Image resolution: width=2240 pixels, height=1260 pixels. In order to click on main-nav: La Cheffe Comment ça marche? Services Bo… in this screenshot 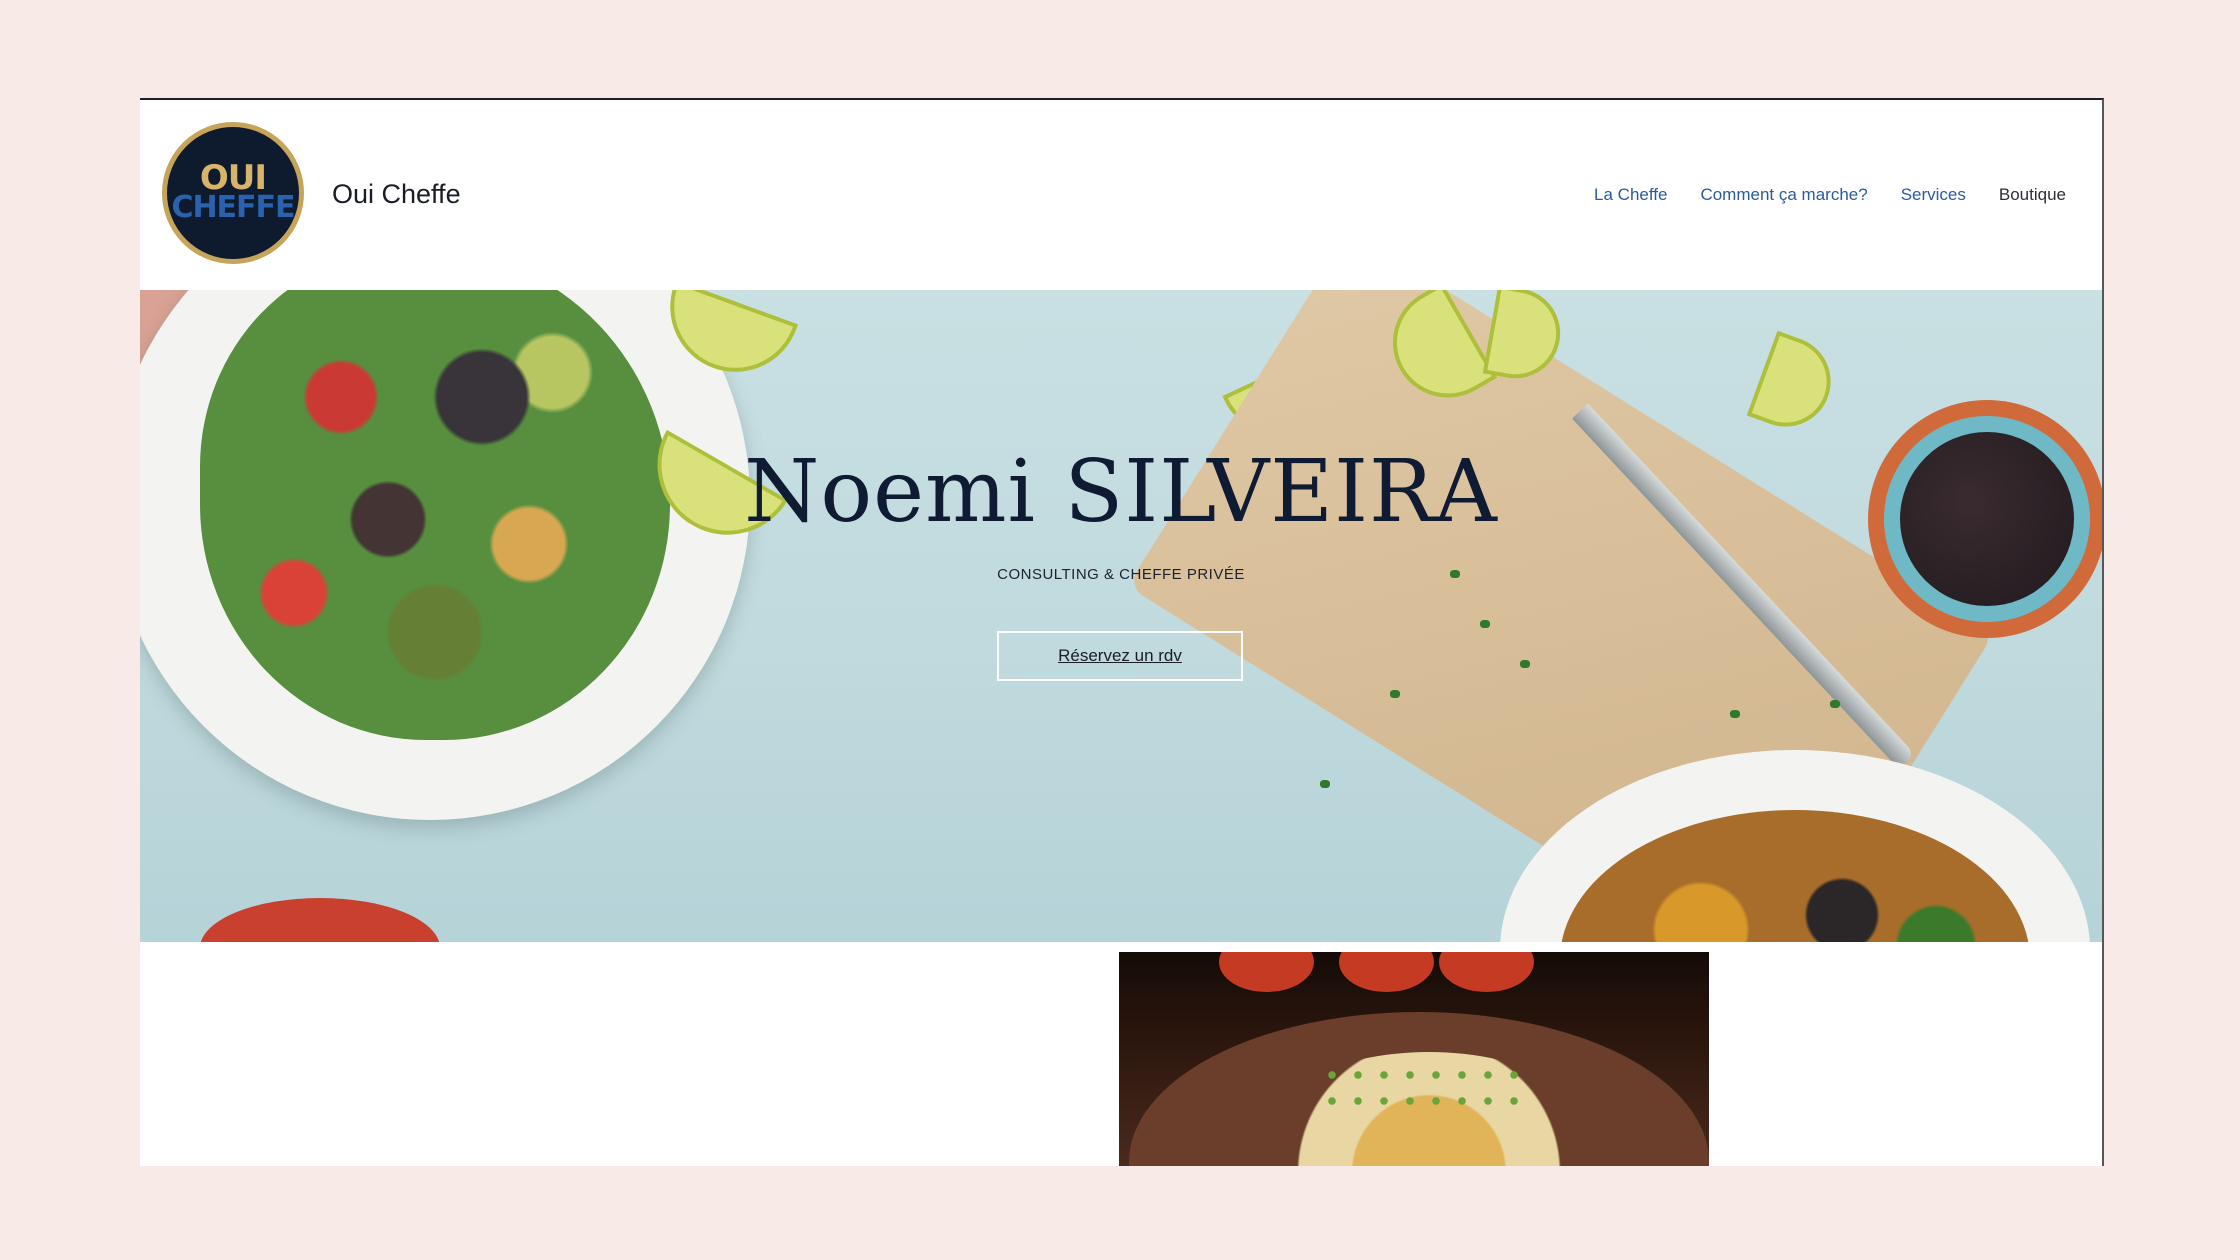, I will do `click(1830, 195)`.